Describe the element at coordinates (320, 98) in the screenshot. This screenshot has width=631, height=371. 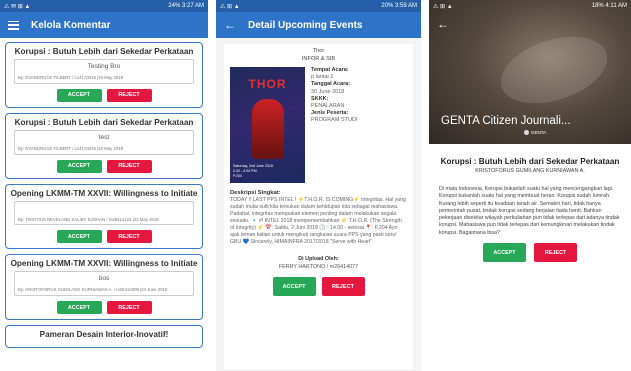
I see `skkk-label: SKKK:` at that location.